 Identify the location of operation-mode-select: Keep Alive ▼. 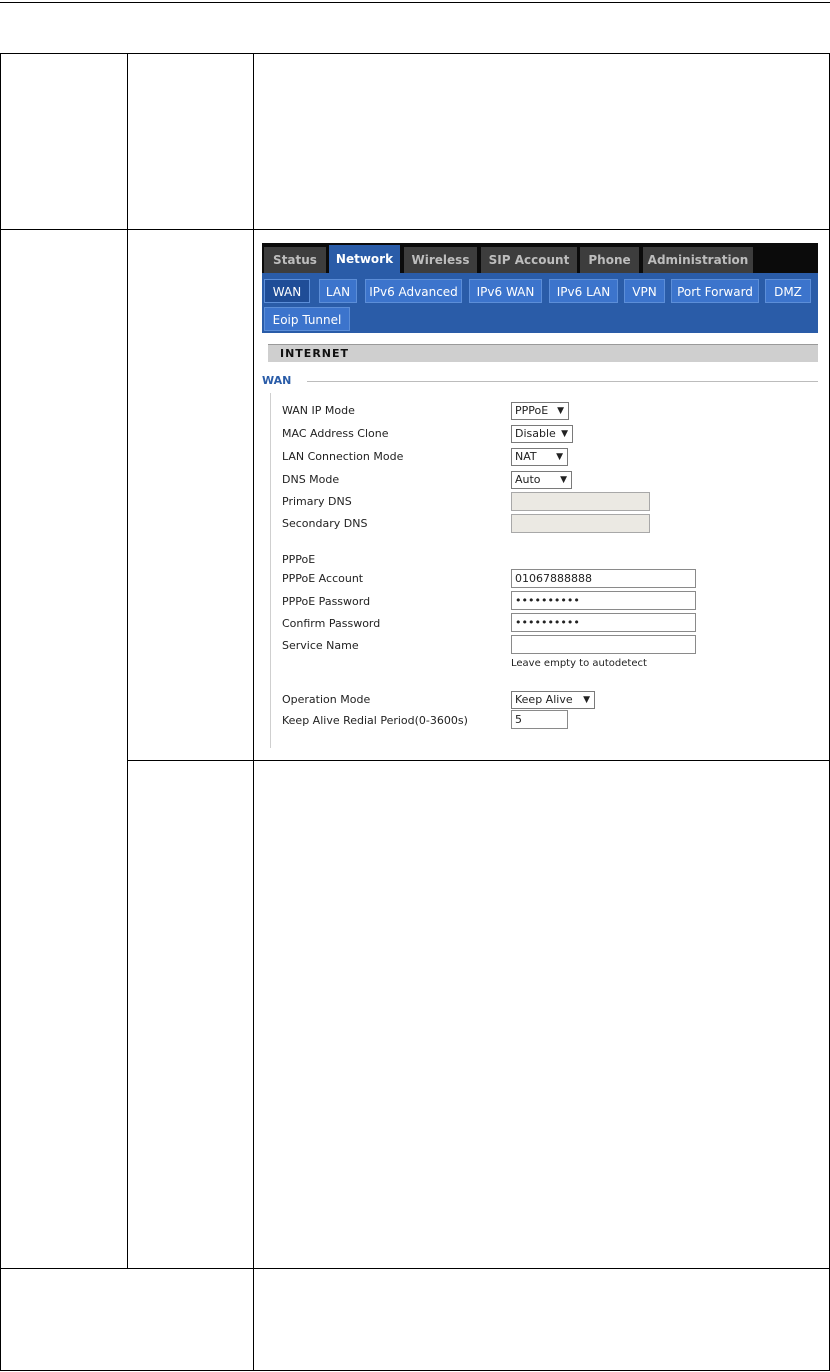
(553, 700).